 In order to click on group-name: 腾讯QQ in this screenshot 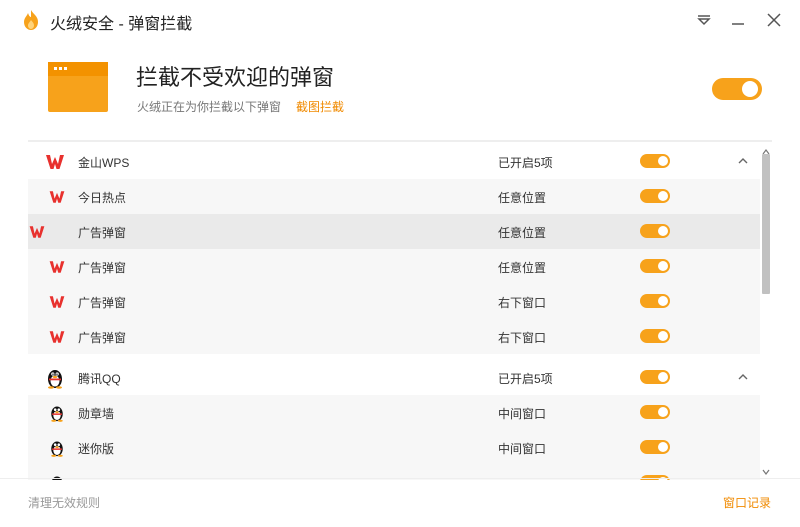, I will do `click(99, 379)`.